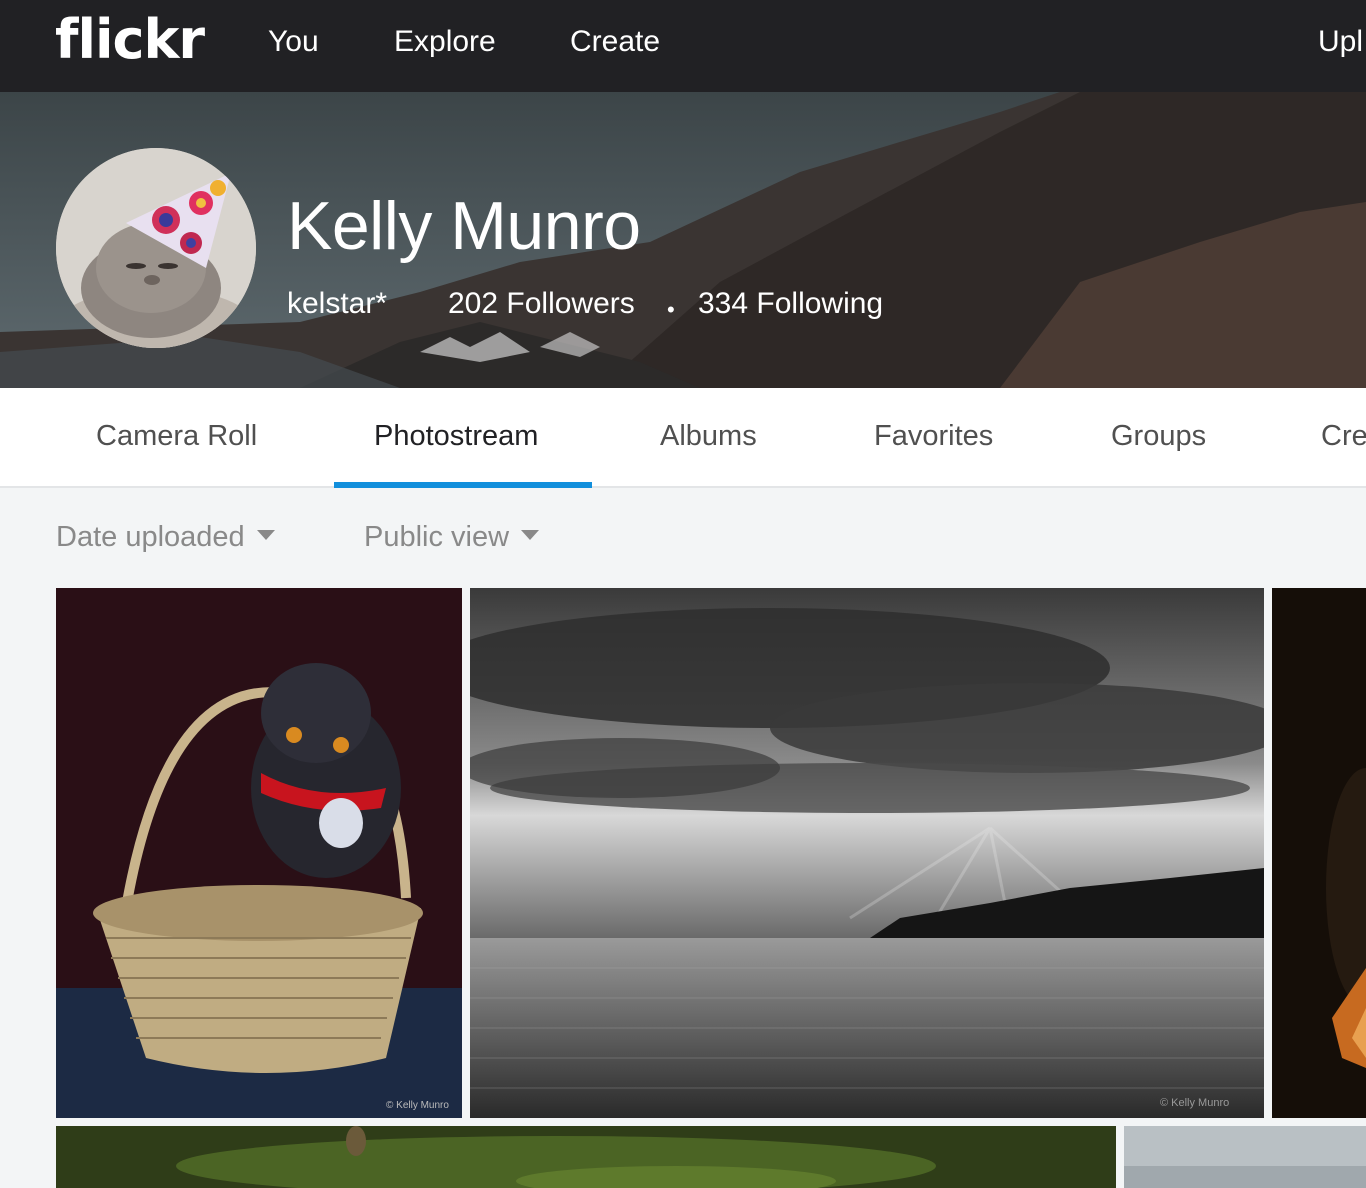  What do you see at coordinates (1194, 1103) in the screenshot?
I see `photo-credit-2: © Kelly Munro` at bounding box center [1194, 1103].